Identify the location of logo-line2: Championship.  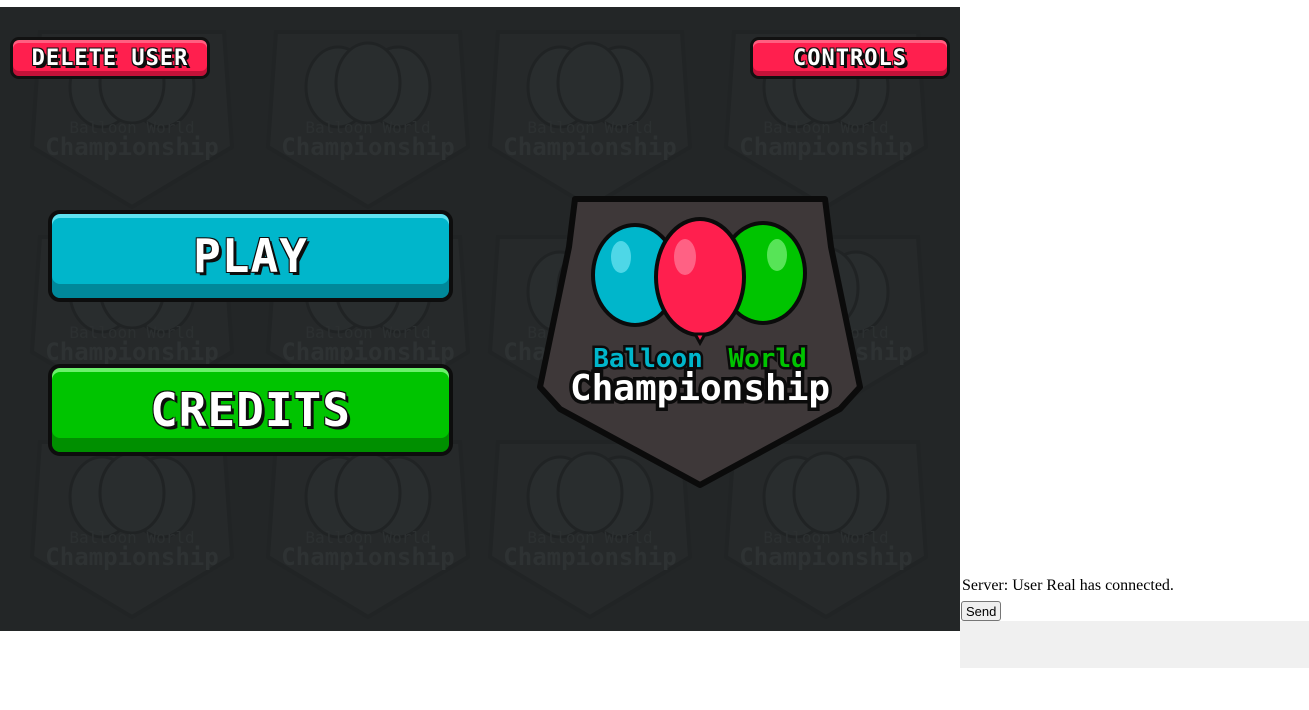
(700, 388).